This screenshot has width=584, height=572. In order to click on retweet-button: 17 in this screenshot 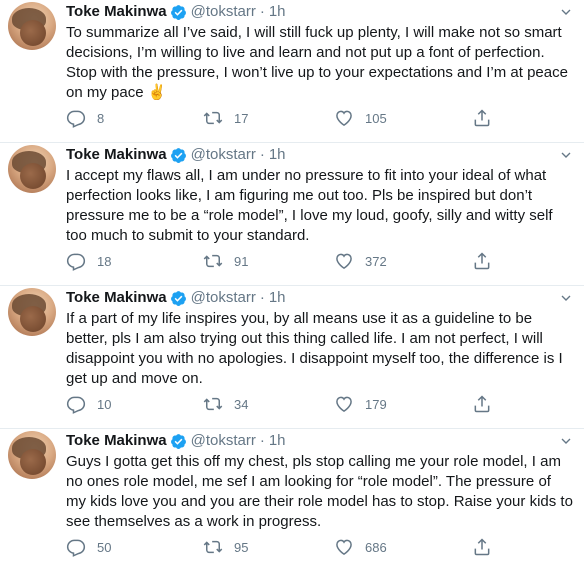, I will do `click(225, 118)`.